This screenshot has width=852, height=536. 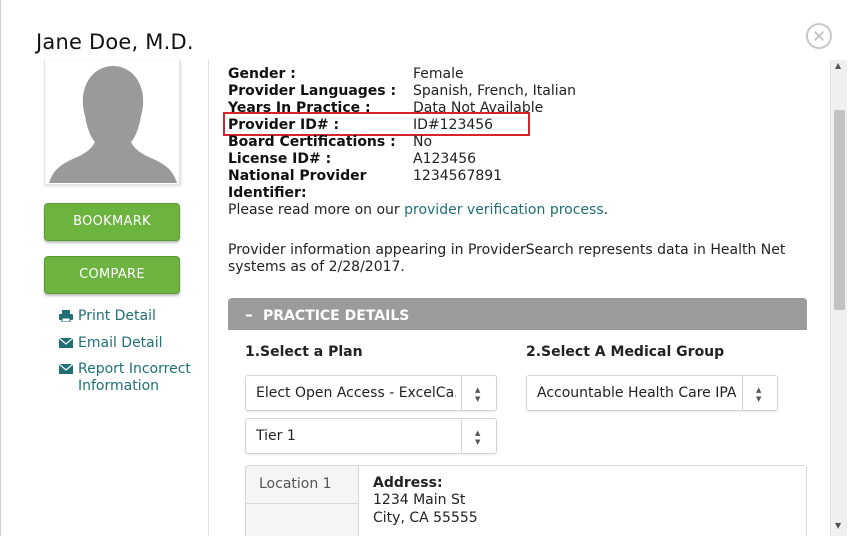 What do you see at coordinates (504, 210) in the screenshot?
I see `provider-verification-link: provider verification process` at bounding box center [504, 210].